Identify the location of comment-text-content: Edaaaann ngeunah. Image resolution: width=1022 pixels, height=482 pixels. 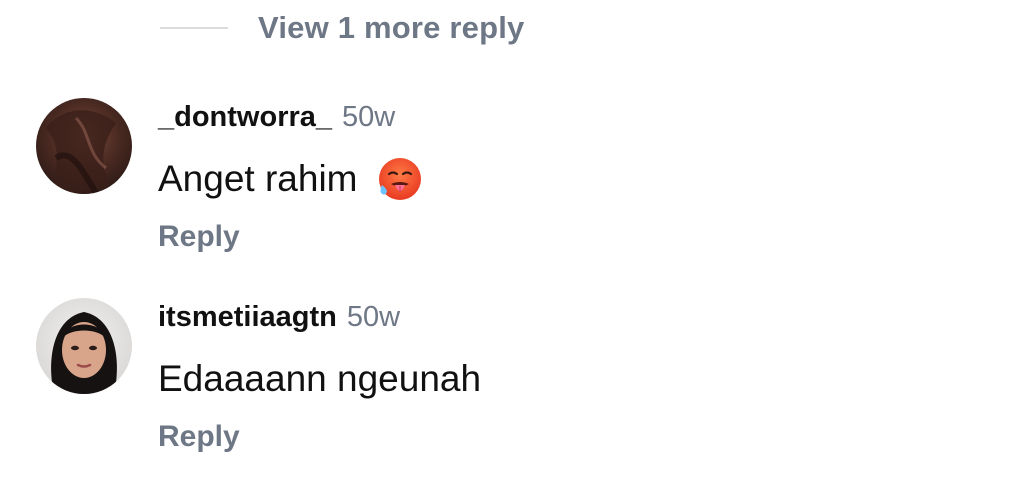
(320, 378).